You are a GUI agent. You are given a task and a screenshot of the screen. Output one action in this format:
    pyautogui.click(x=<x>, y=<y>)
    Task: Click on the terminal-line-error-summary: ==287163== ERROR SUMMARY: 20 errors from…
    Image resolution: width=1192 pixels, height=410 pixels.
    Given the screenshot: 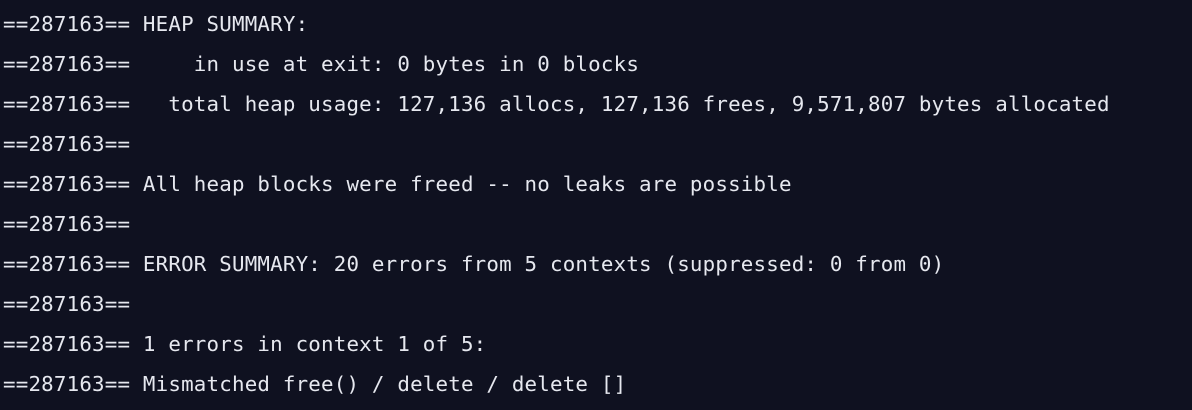 What is the action you would take?
    pyautogui.click(x=474, y=264)
    